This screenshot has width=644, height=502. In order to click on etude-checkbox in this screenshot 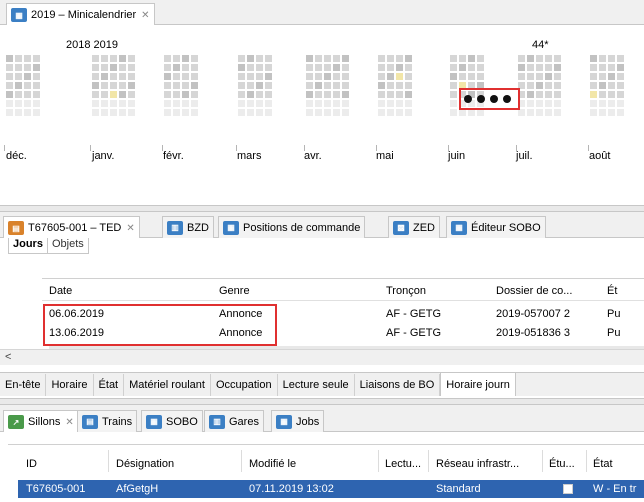, I will do `click(568, 489)`.